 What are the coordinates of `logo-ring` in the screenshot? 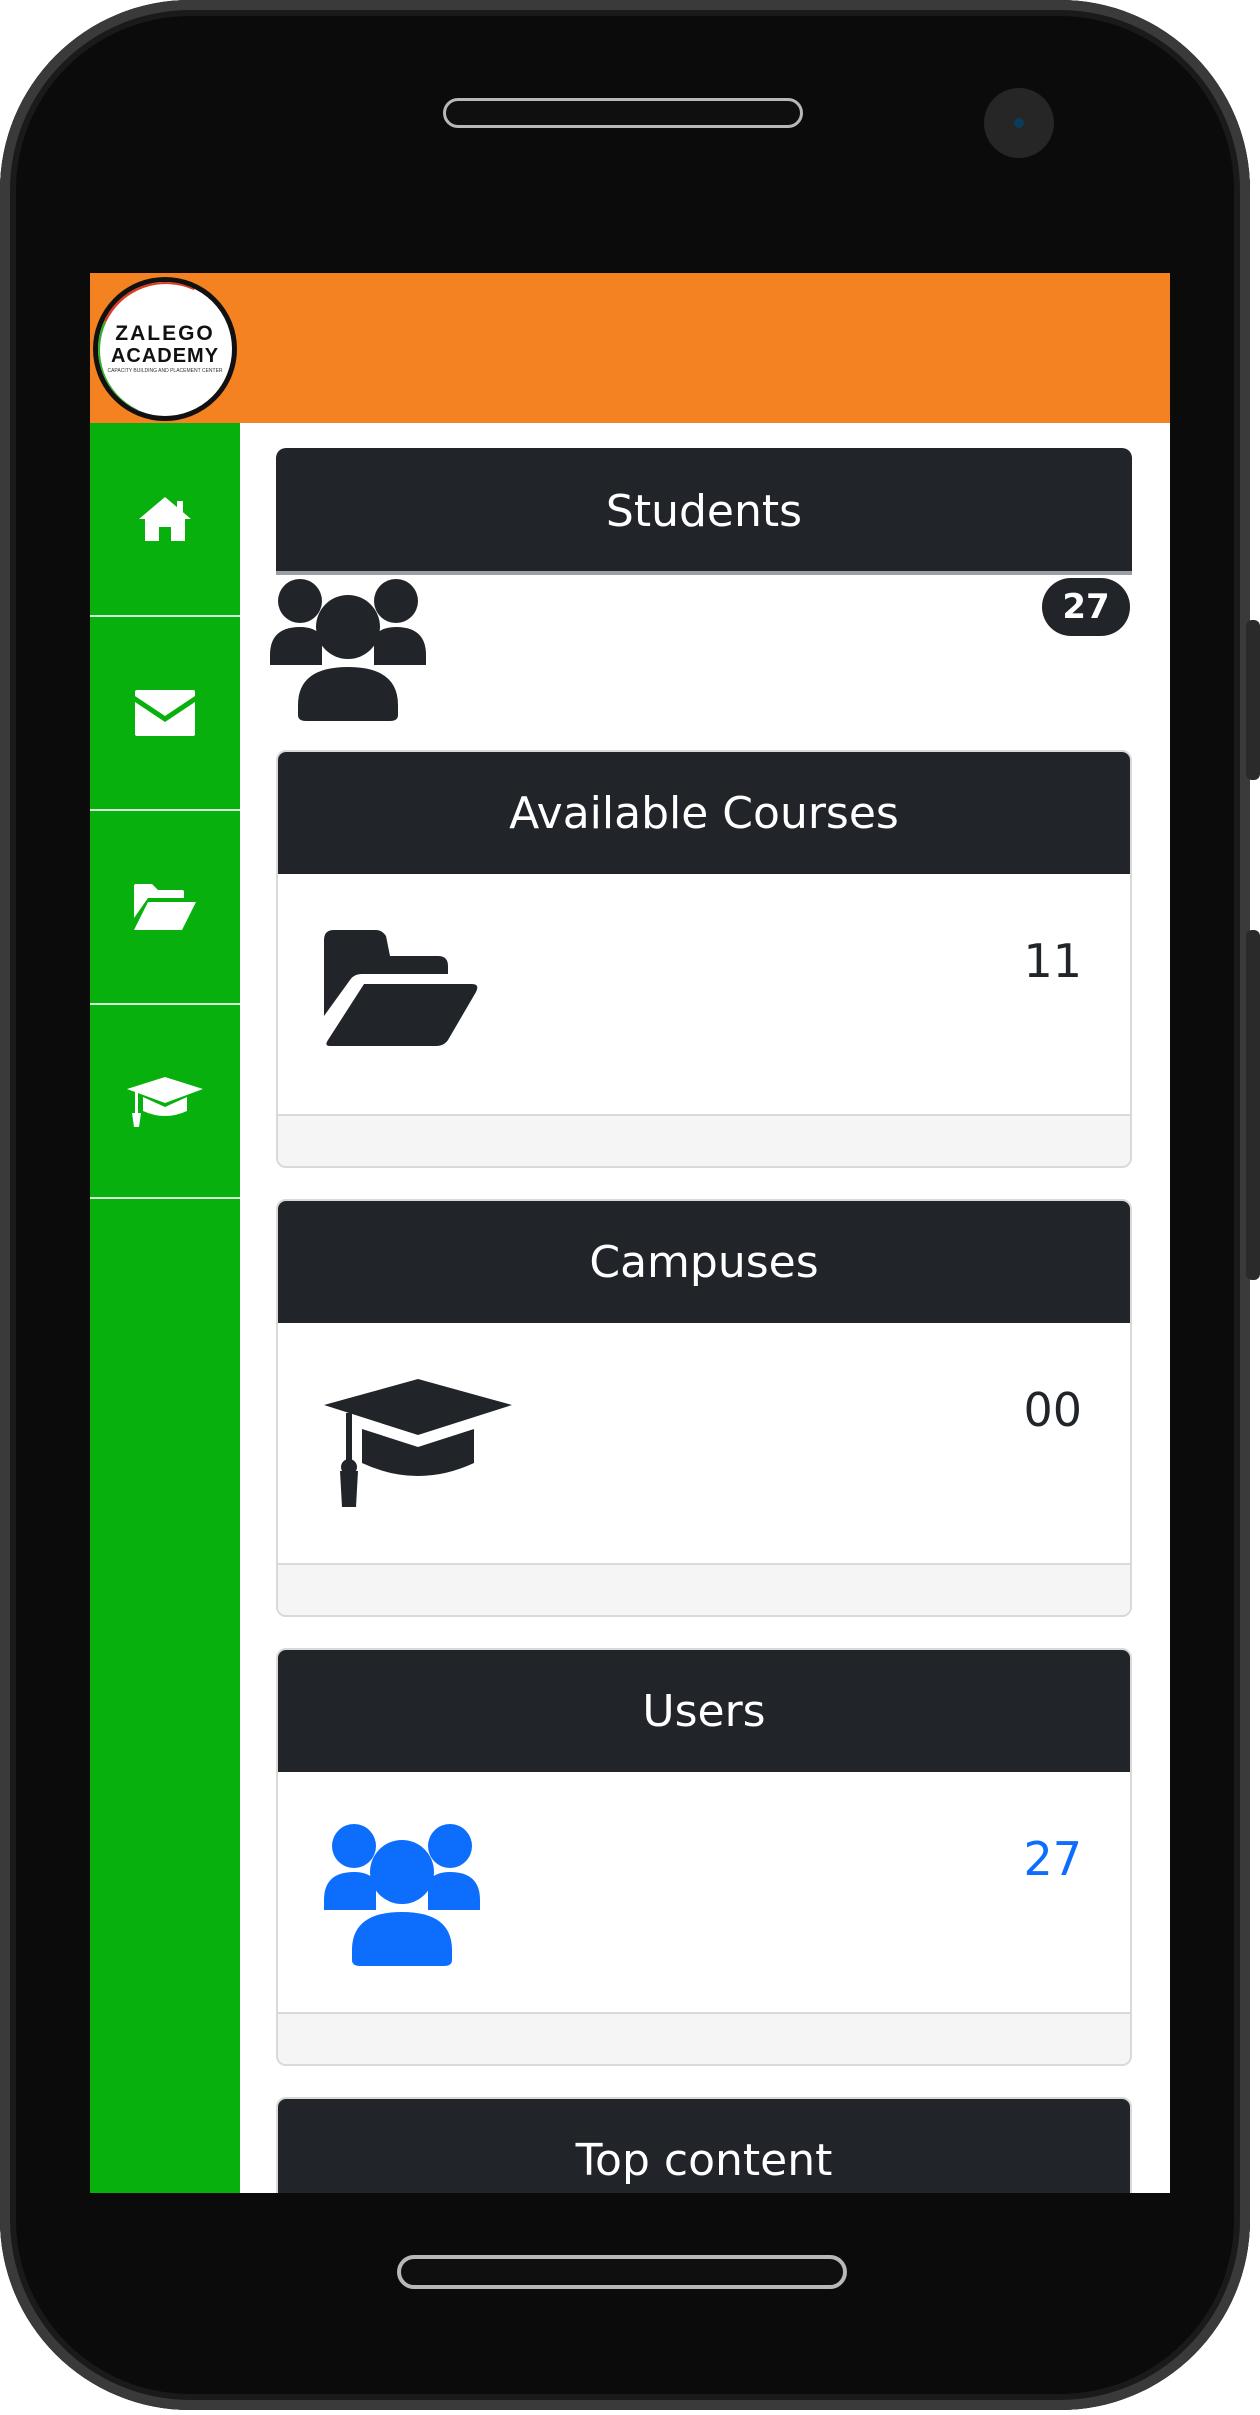 It's located at (165, 349).